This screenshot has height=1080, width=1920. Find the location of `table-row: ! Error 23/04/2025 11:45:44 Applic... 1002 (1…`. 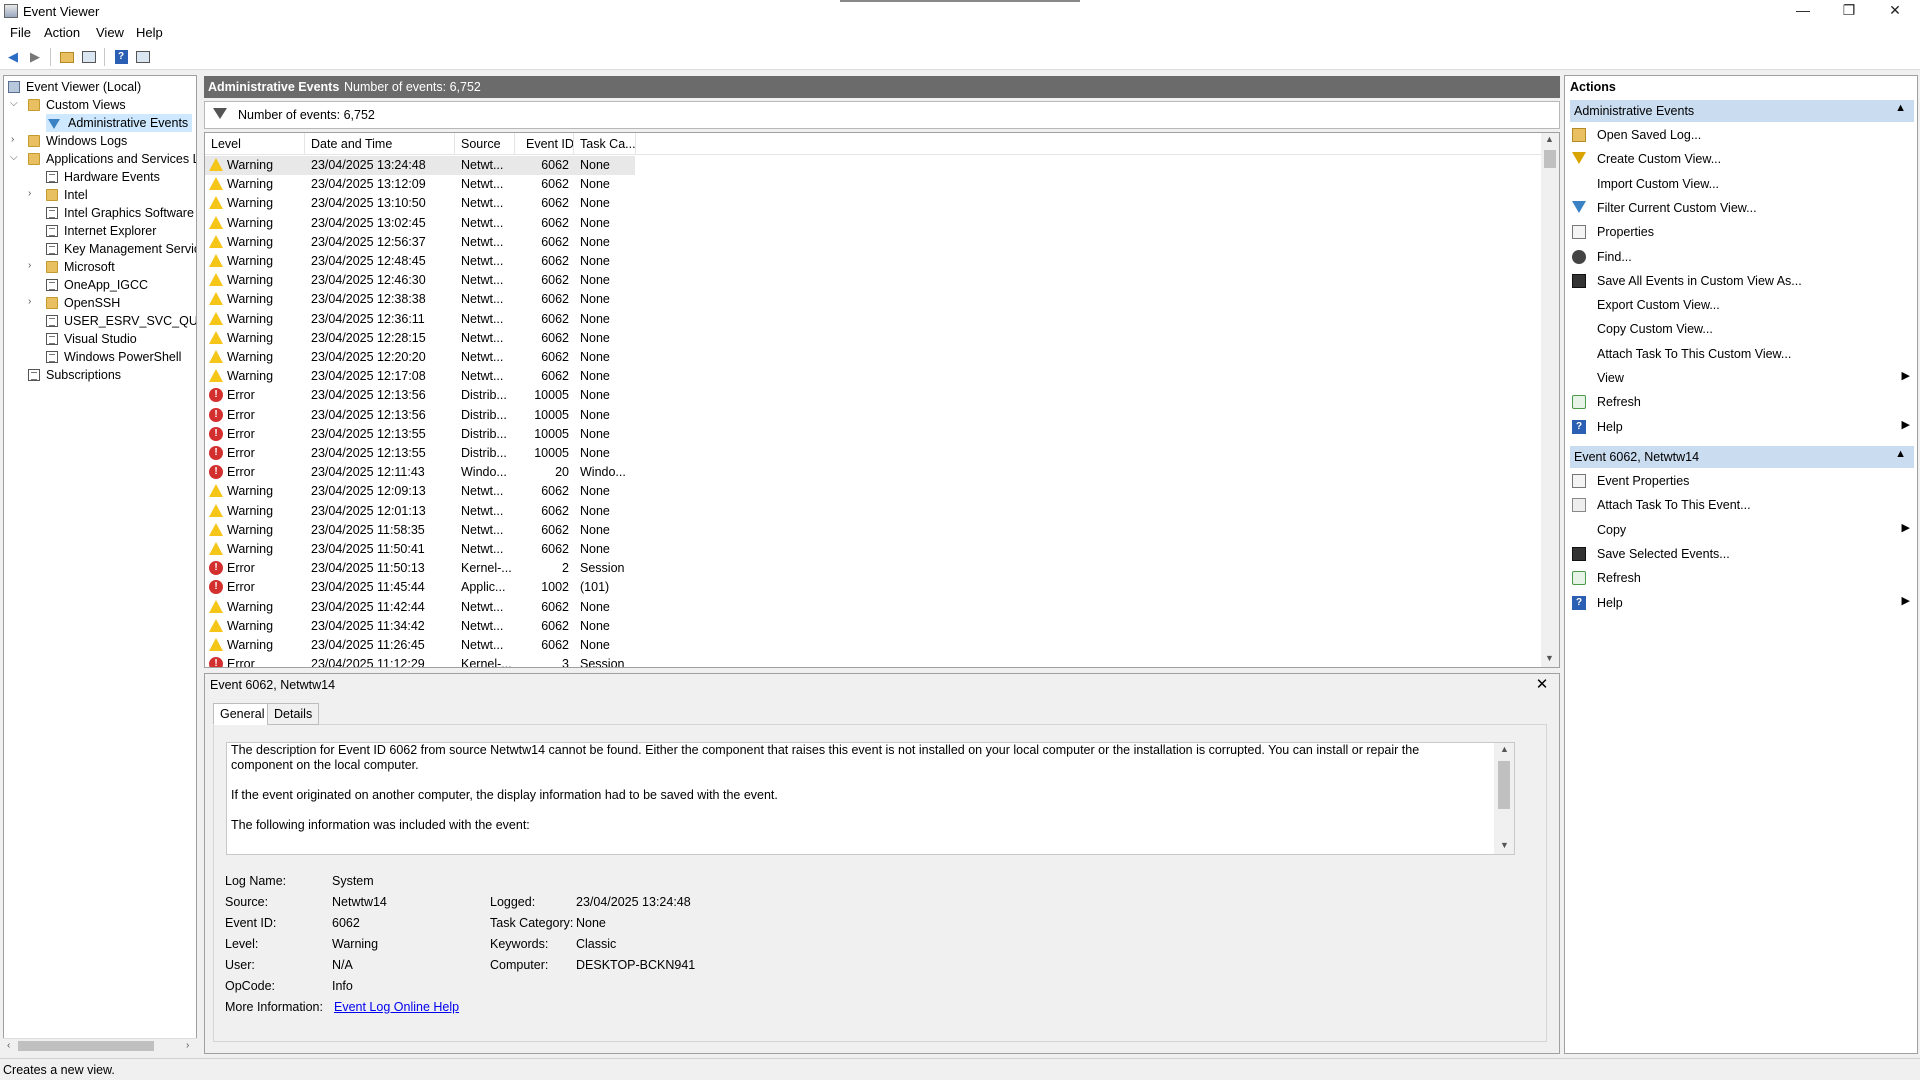

table-row: ! Error 23/04/2025 11:45:44 Applic... 1002 (1… is located at coordinates (420, 587).